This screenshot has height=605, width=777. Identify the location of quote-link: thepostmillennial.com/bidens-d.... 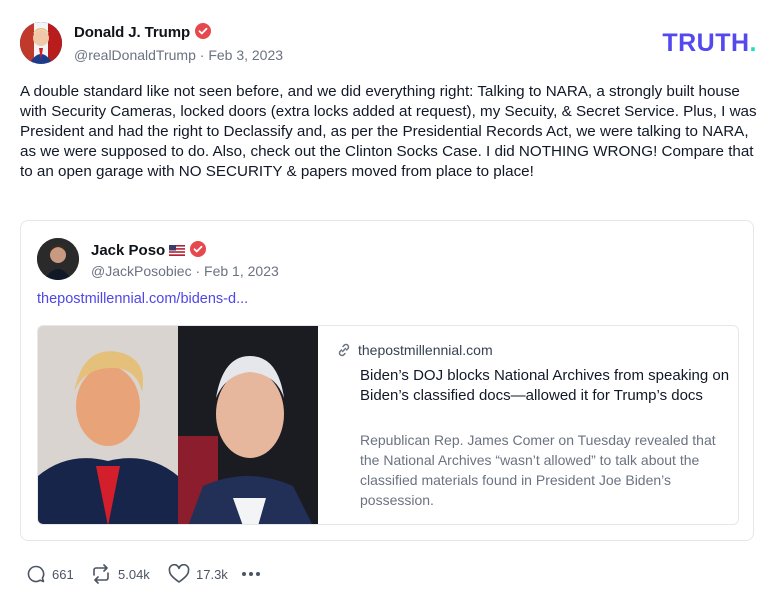
(142, 299).